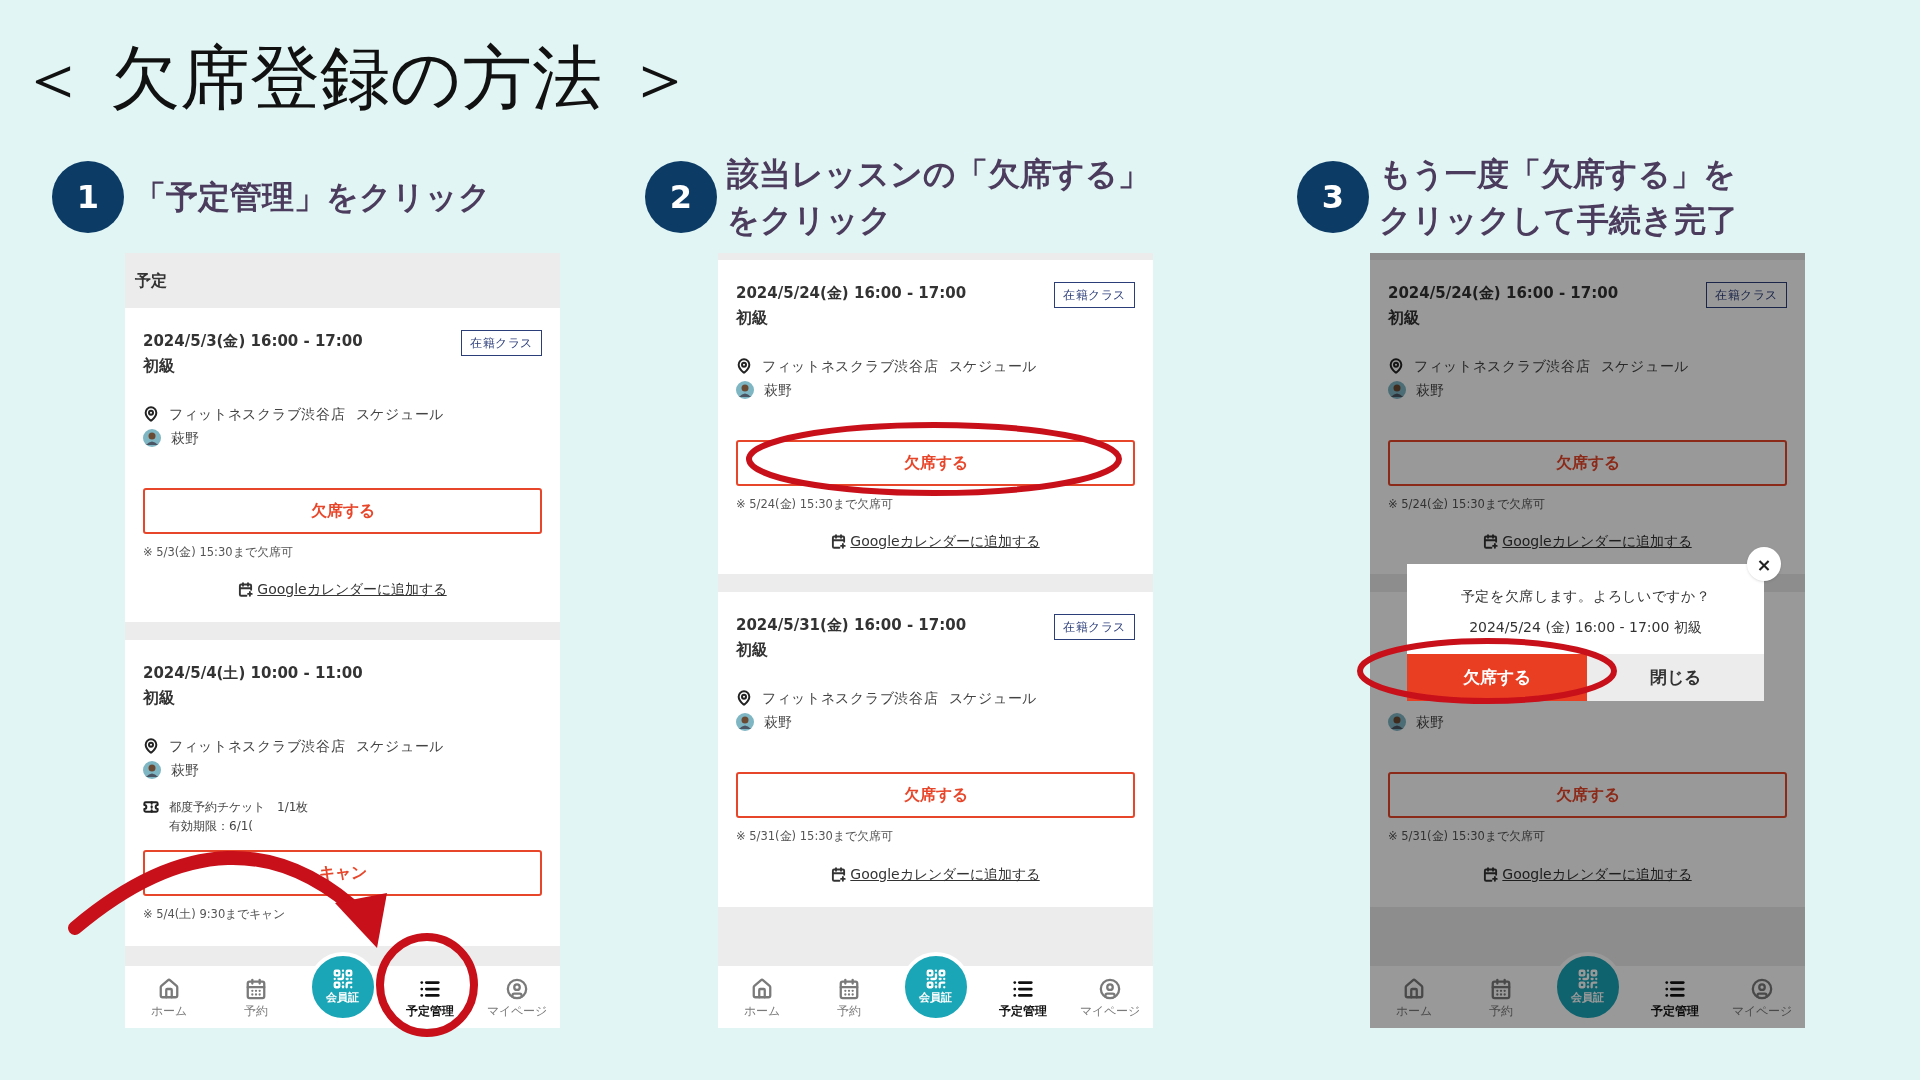  Describe the element at coordinates (1333, 197) in the screenshot. I see `step-number: 3` at that location.